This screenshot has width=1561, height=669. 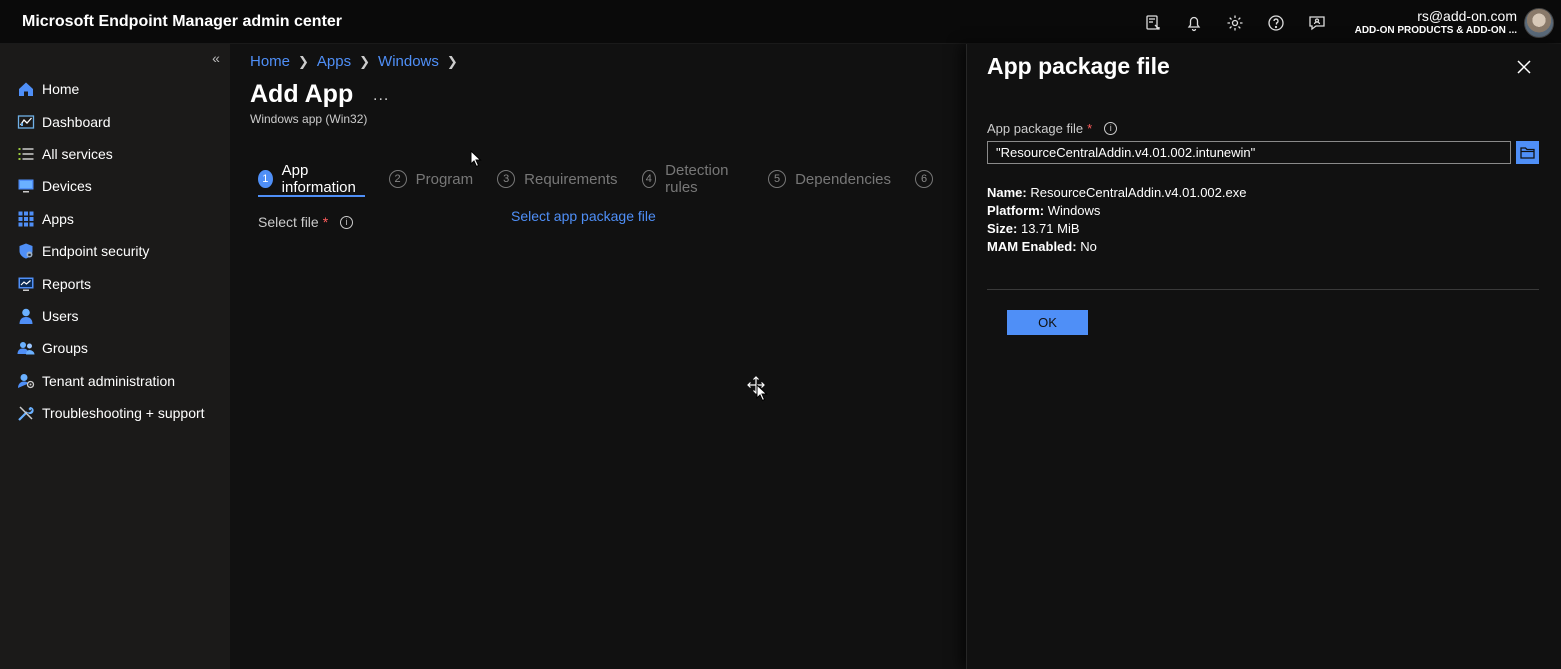 I want to click on breadcrumb: Home ❯ Apps ❯ Windows ❯, so click(x=358, y=61).